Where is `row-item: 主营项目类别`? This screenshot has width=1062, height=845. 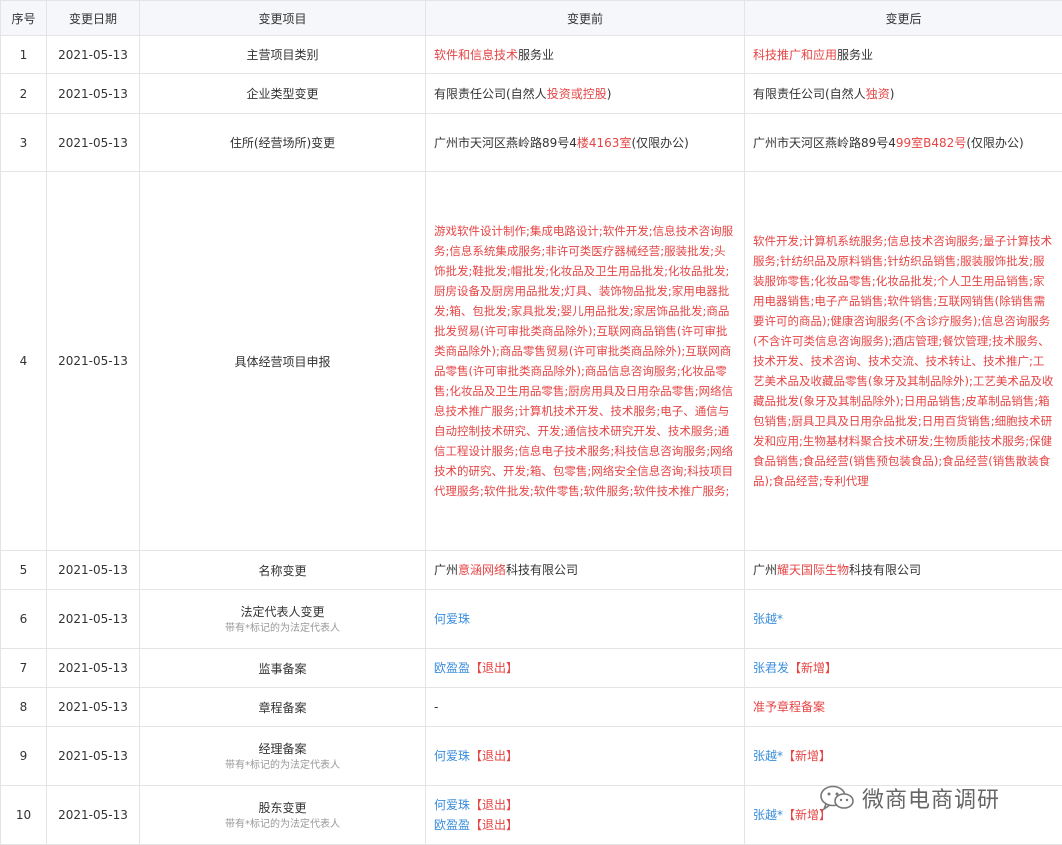
row-item: 主营项目类别 is located at coordinates (283, 55).